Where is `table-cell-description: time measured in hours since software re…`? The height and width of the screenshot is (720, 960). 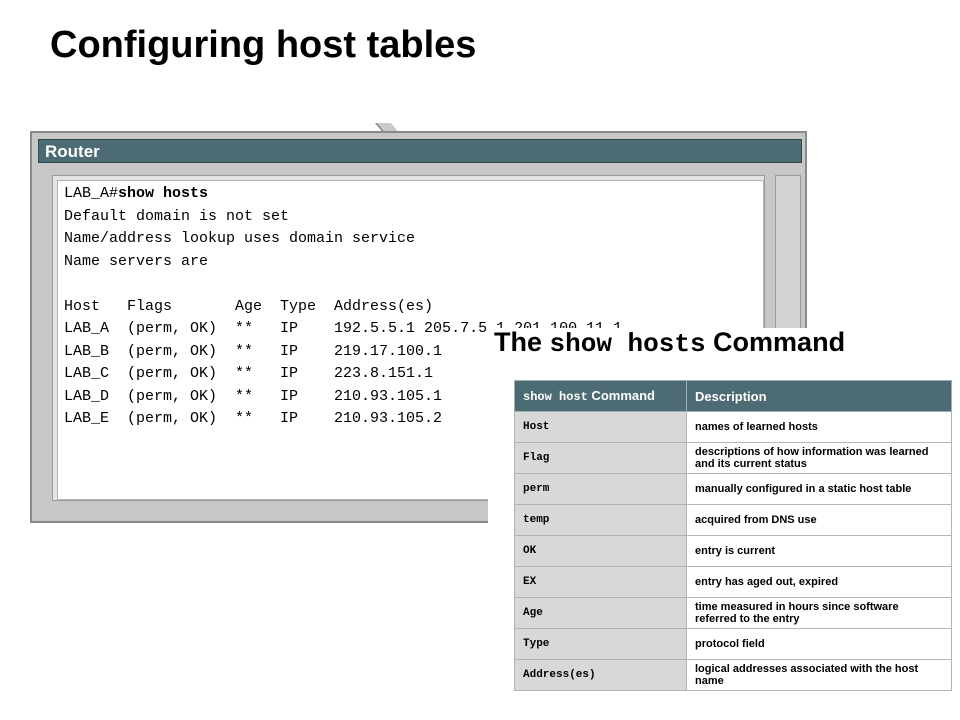
table-cell-description: time measured in hours since software re… is located at coordinates (819, 613).